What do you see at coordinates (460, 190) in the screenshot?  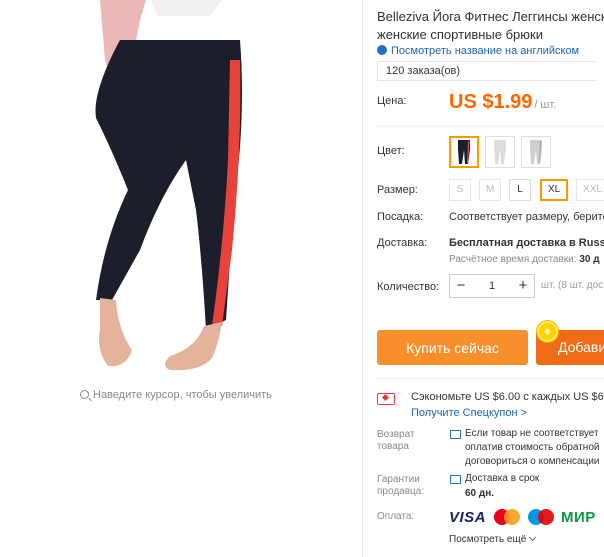 I see `size-option-s: S` at bounding box center [460, 190].